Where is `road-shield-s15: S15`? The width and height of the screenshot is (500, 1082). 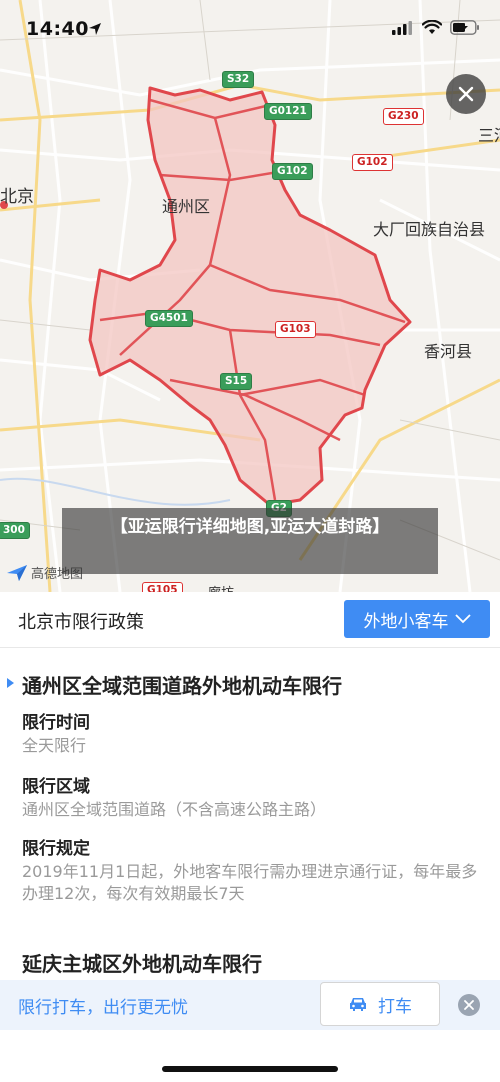
road-shield-s15: S15 is located at coordinates (236, 381).